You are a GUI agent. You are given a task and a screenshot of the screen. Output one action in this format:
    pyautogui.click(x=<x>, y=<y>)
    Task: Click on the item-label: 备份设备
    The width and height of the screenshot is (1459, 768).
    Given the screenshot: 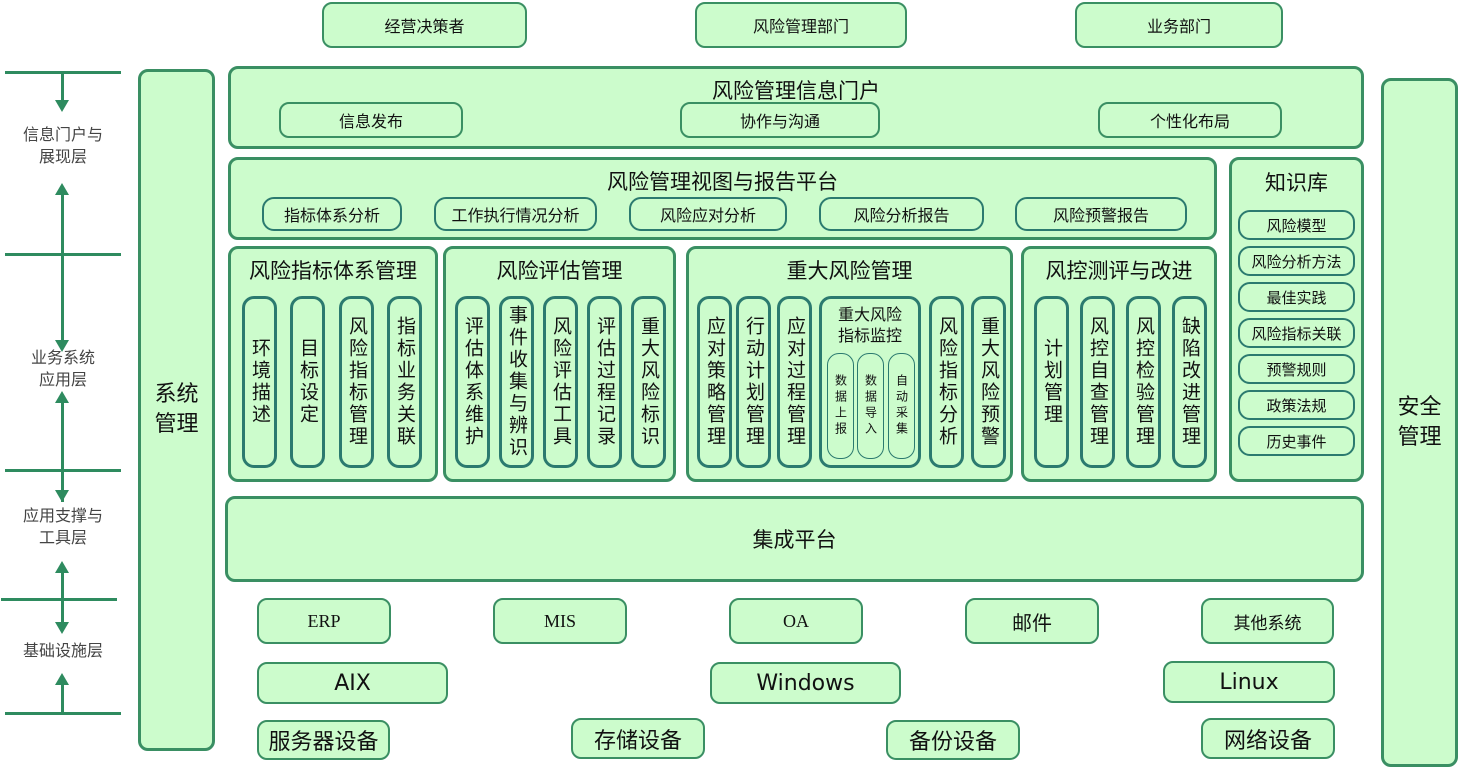 What is the action you would take?
    pyautogui.click(x=952, y=742)
    